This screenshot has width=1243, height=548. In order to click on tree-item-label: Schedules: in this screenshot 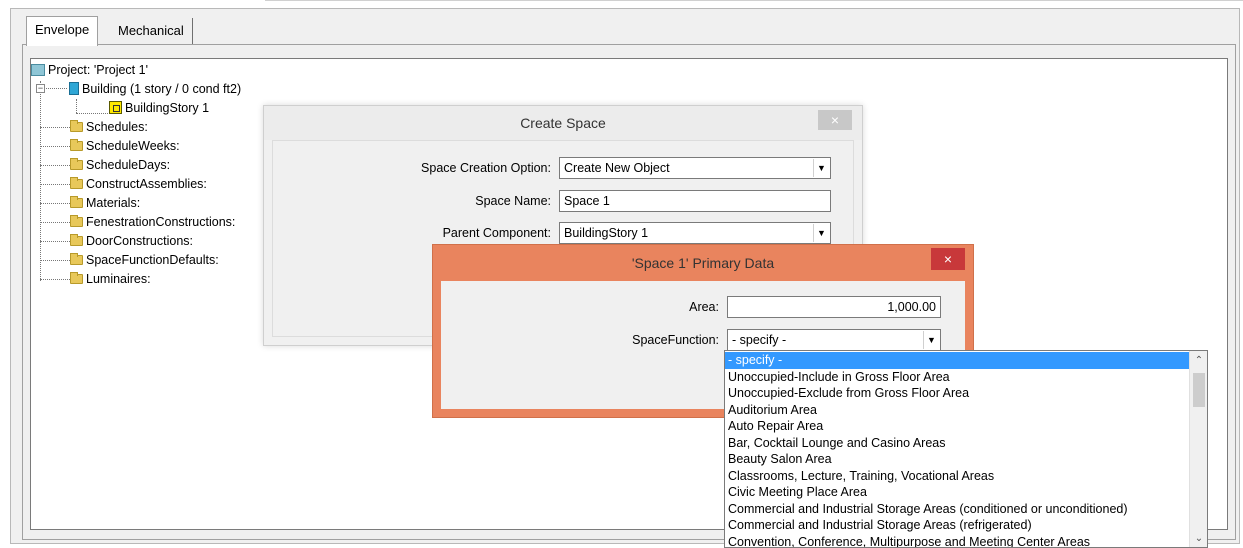, I will do `click(117, 126)`.